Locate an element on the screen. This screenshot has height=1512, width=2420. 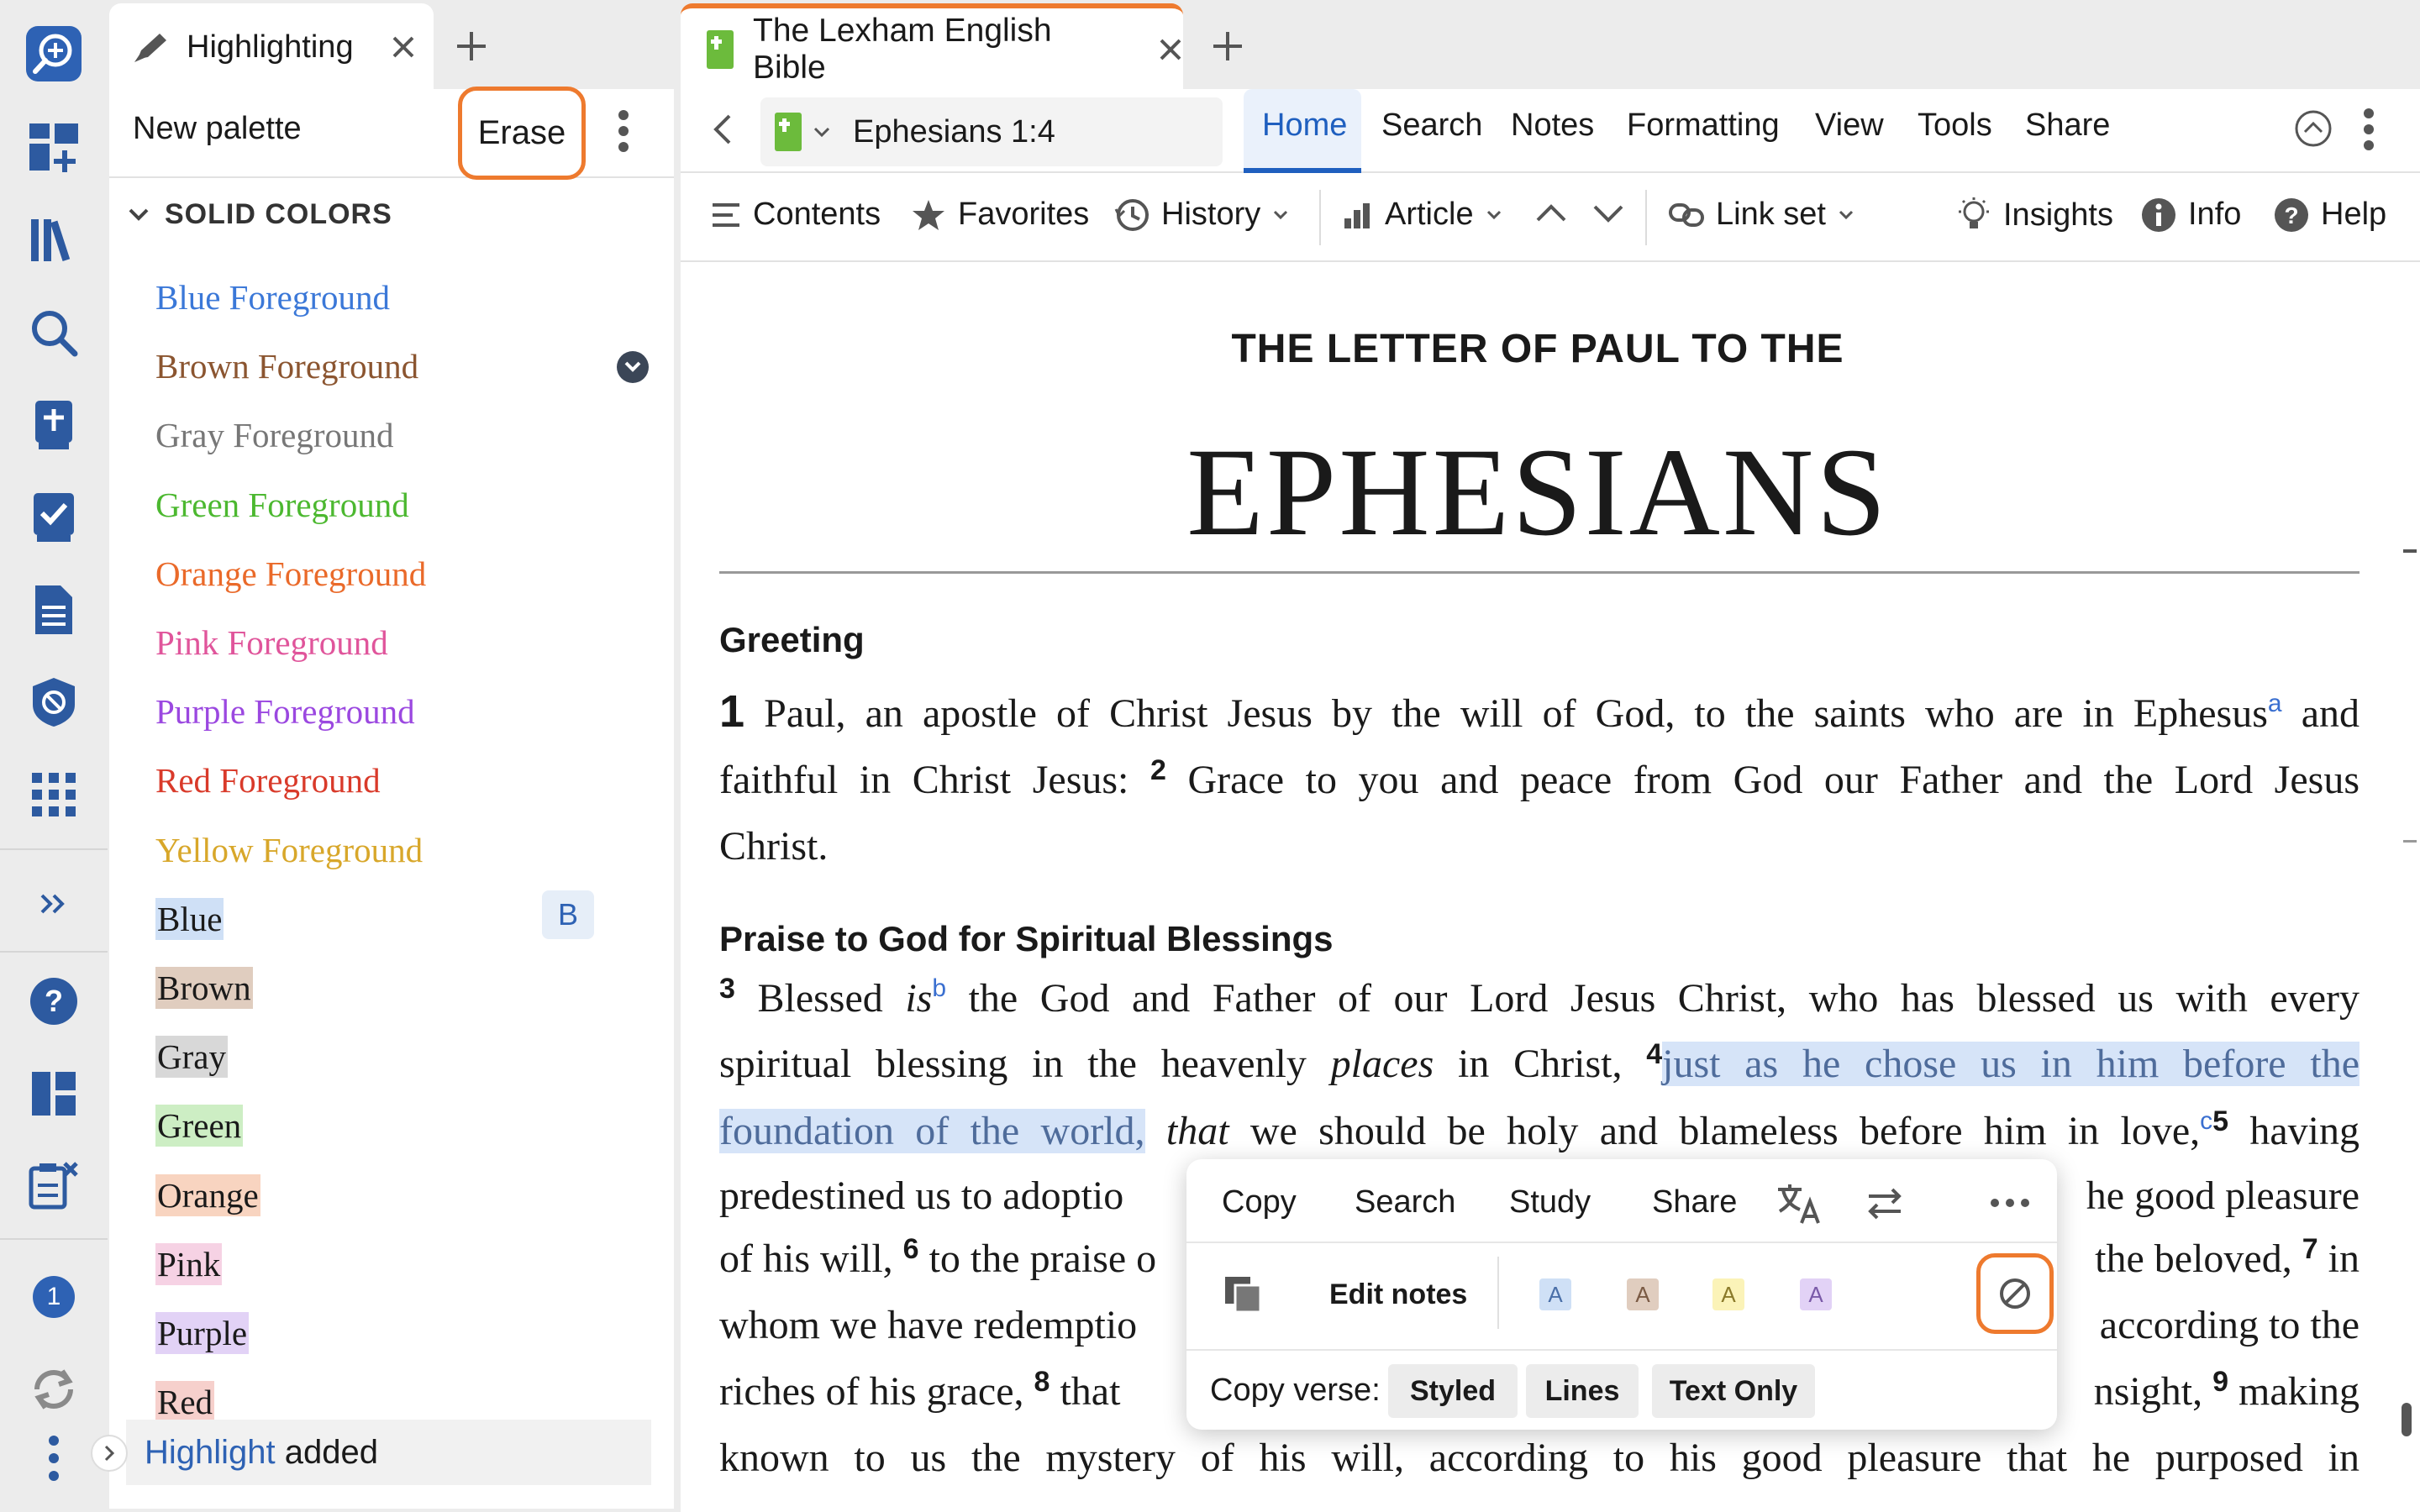
library-icon is located at coordinates (54, 240).